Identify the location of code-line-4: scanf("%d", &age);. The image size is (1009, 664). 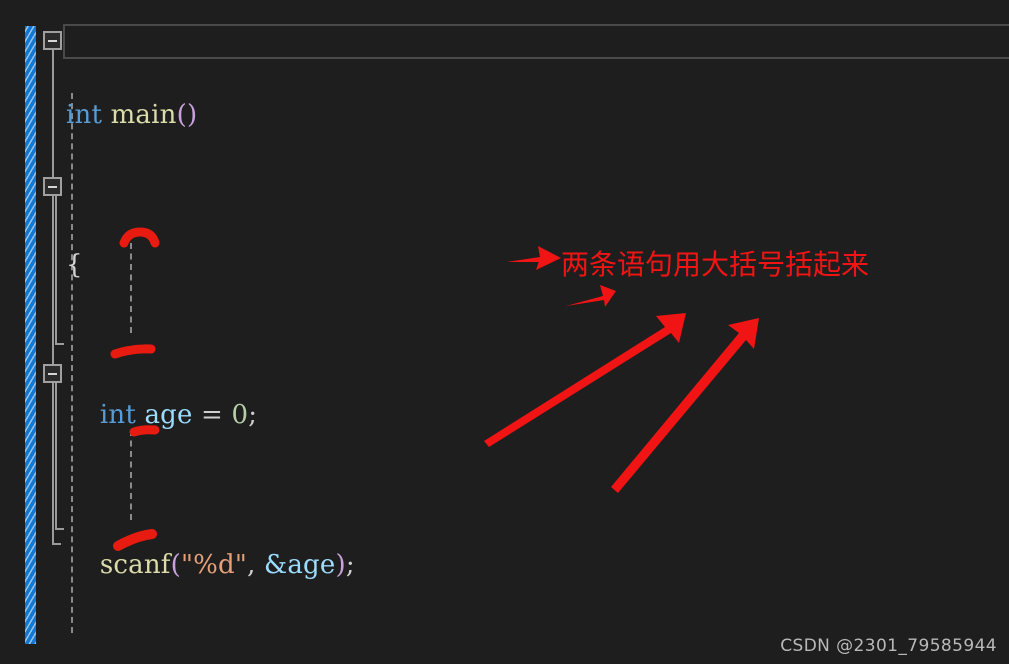
(269, 566).